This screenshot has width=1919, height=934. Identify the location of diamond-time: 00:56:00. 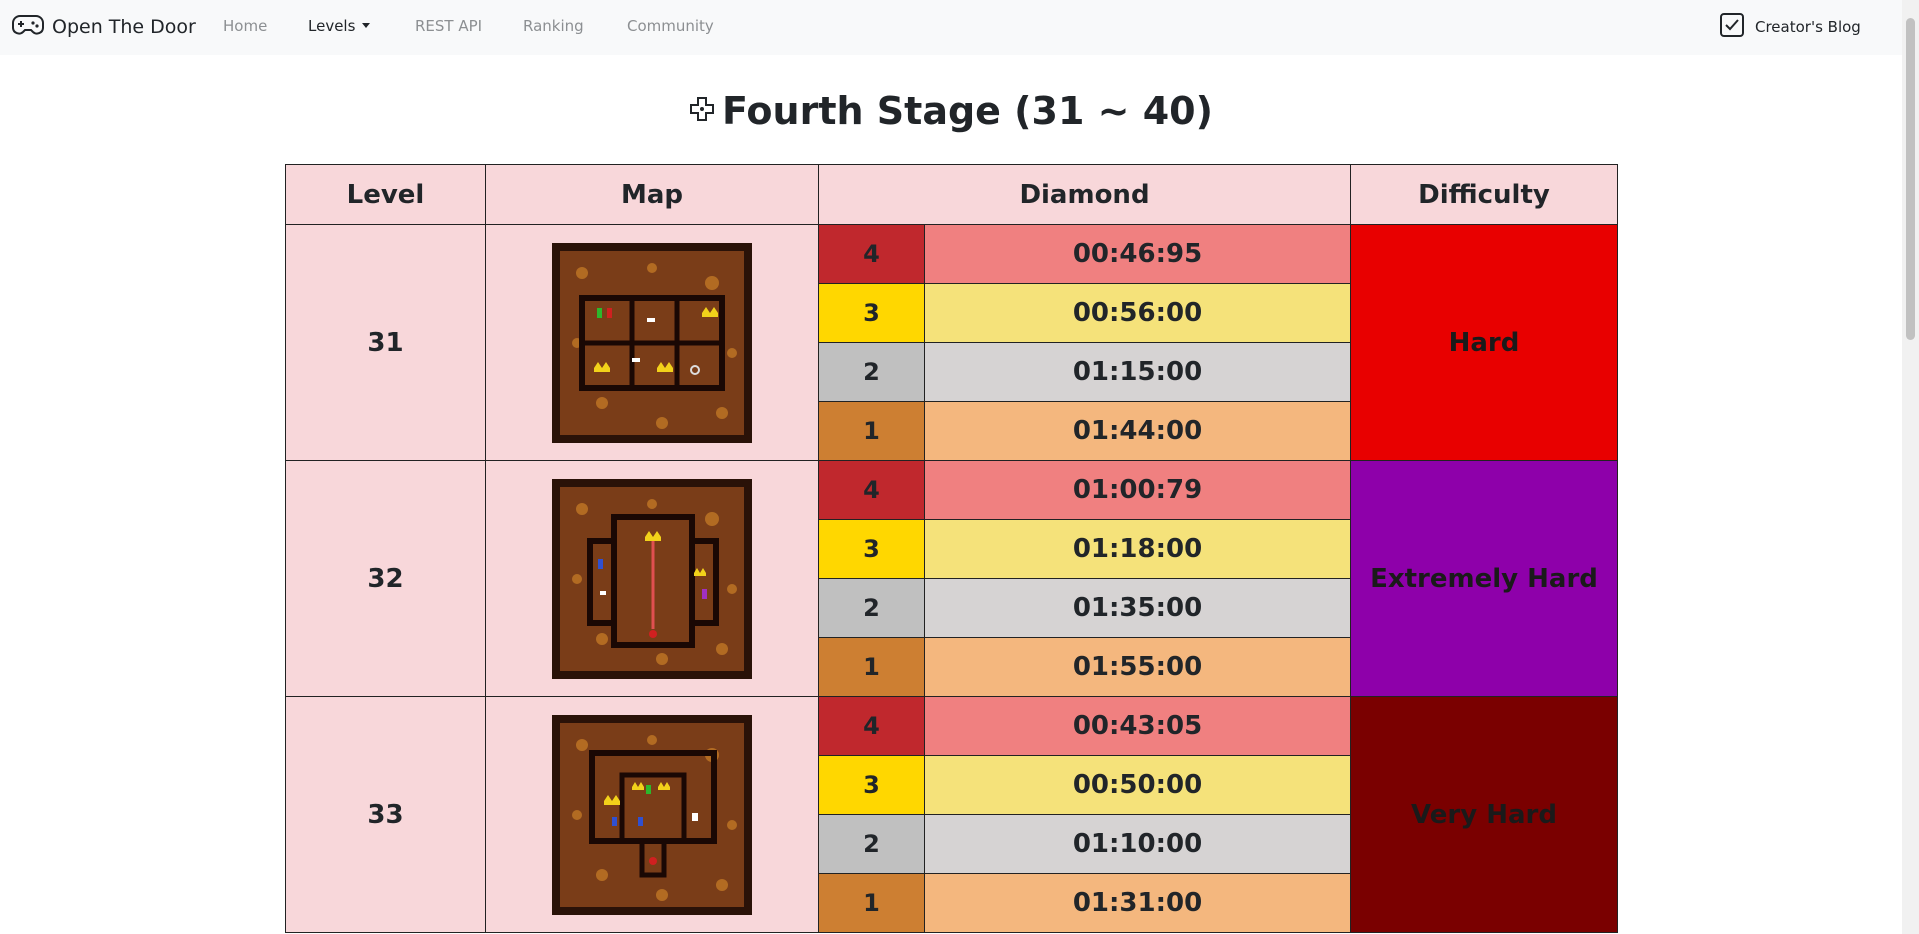
(1137, 313).